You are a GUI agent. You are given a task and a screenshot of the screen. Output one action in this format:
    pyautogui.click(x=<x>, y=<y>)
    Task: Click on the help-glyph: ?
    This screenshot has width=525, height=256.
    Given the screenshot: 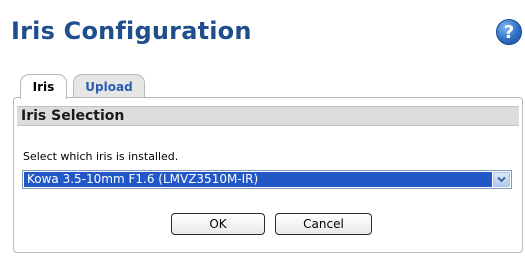 What is the action you would take?
    pyautogui.click(x=509, y=32)
    